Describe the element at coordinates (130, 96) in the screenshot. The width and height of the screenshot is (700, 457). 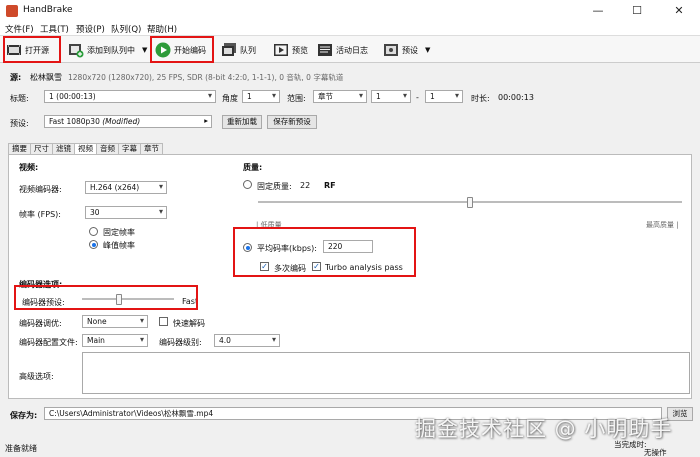
I see `title-select: 1 (00:00:13)` at that location.